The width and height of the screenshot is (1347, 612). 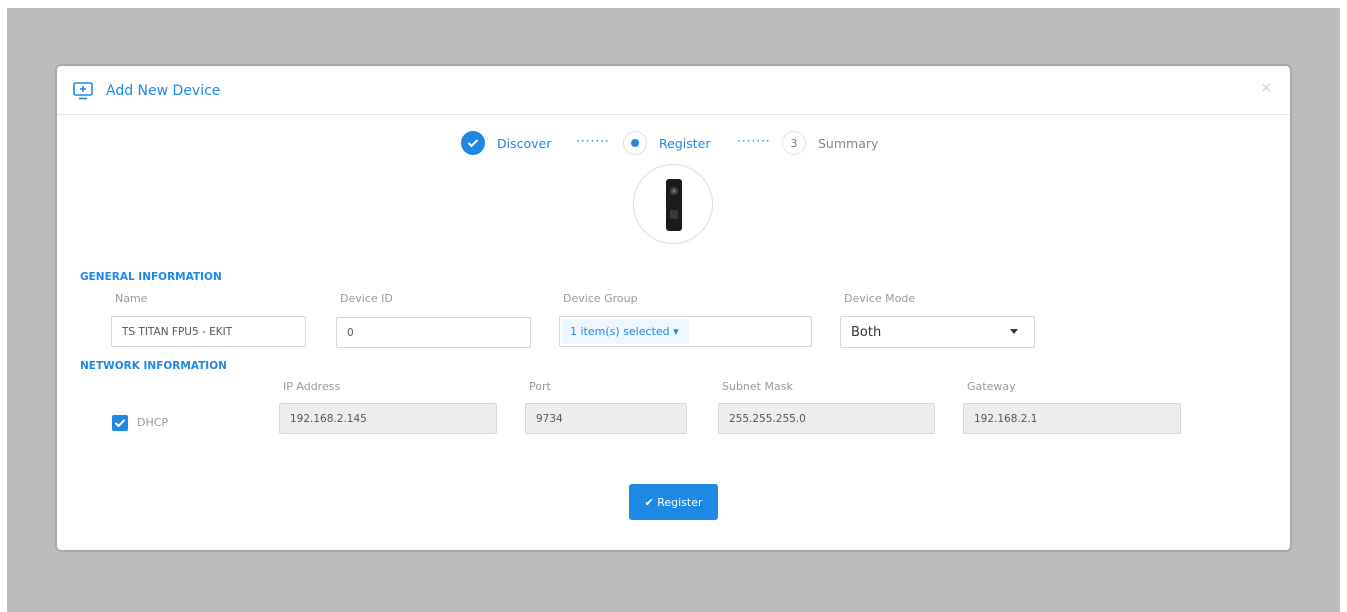 I want to click on device-image-frame, so click(x=673, y=204).